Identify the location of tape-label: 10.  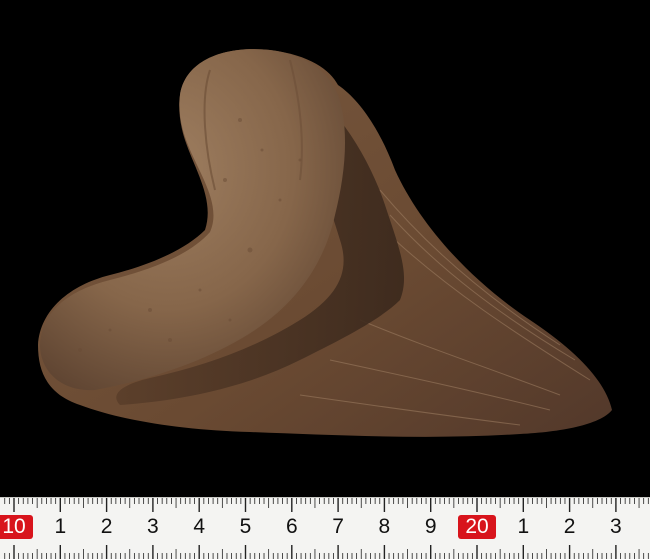
(16, 527).